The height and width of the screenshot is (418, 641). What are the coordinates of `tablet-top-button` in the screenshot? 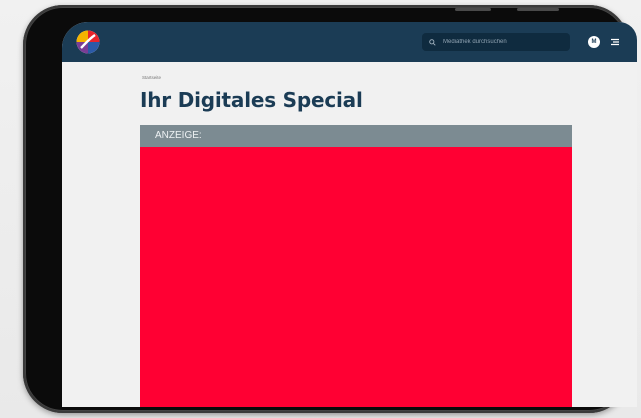 It's located at (473, 9).